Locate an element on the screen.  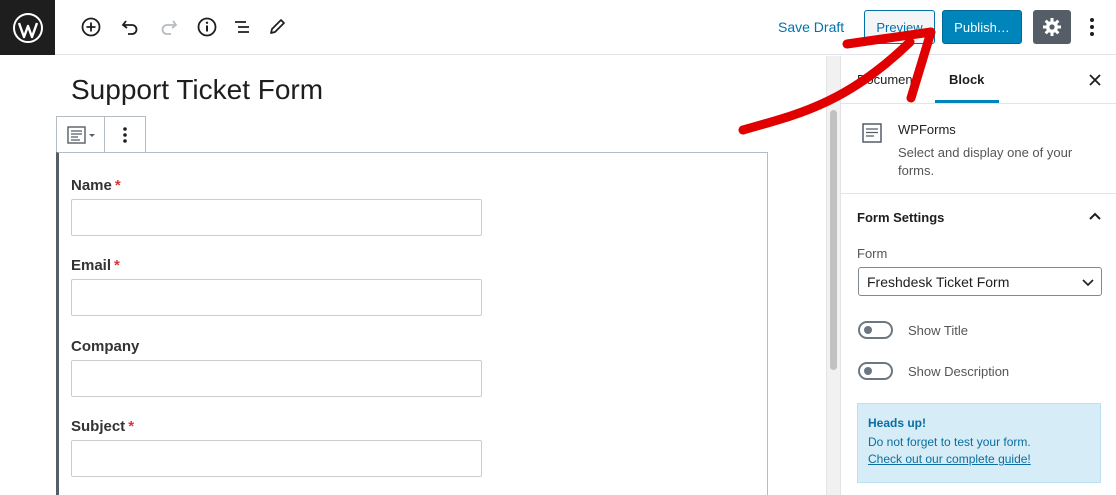
wordpress-logo is located at coordinates (27, 27).